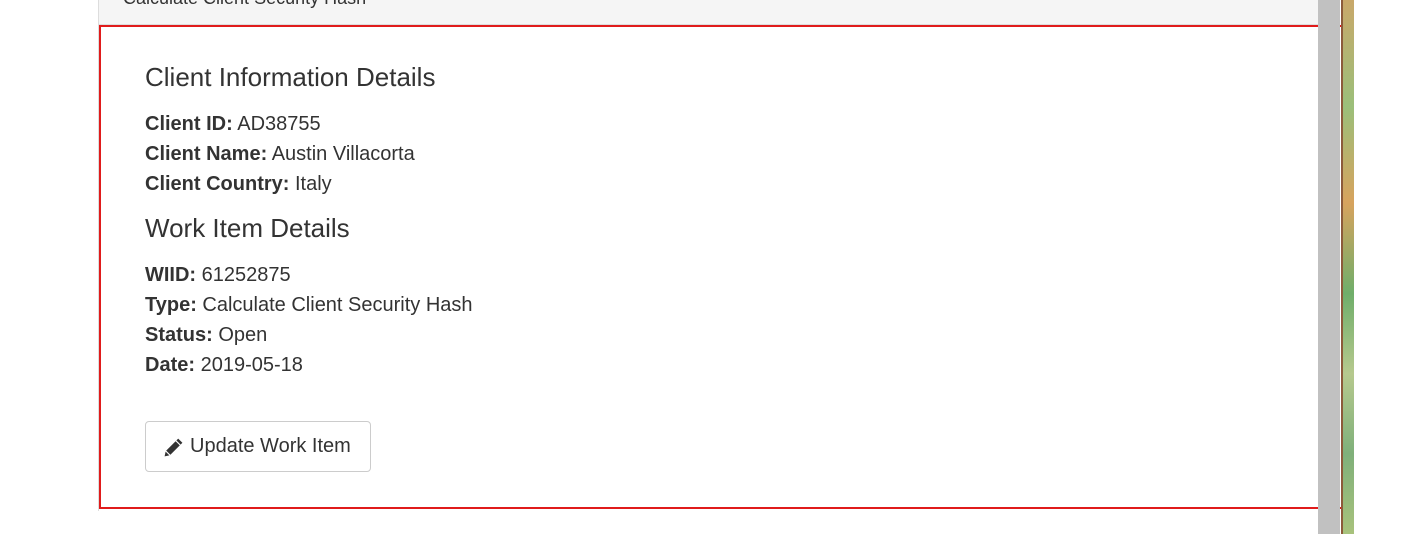  I want to click on client-name-row: Client Name: Austin Villacorta, so click(309, 154).